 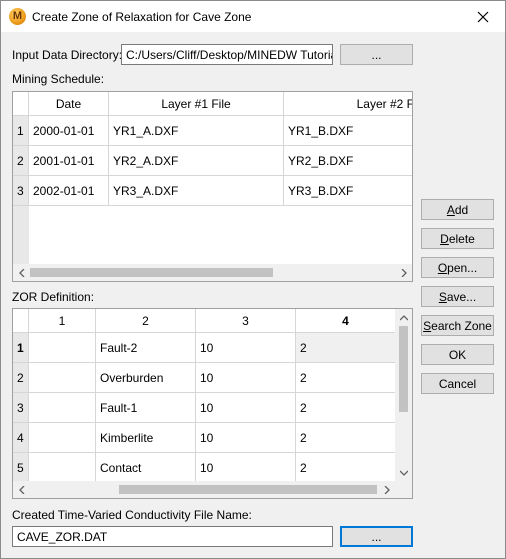 I want to click on scroll-up-icon, so click(x=403, y=317).